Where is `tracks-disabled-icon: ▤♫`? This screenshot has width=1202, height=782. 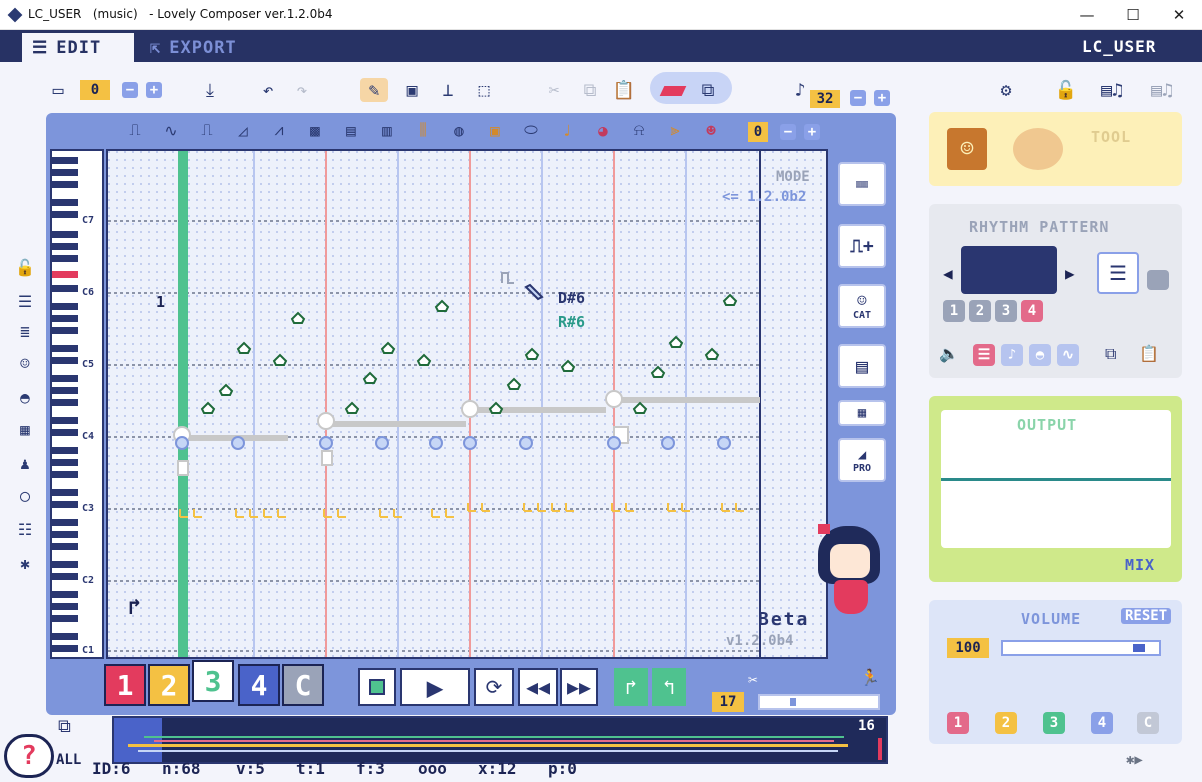 tracks-disabled-icon: ▤♫ is located at coordinates (1162, 90).